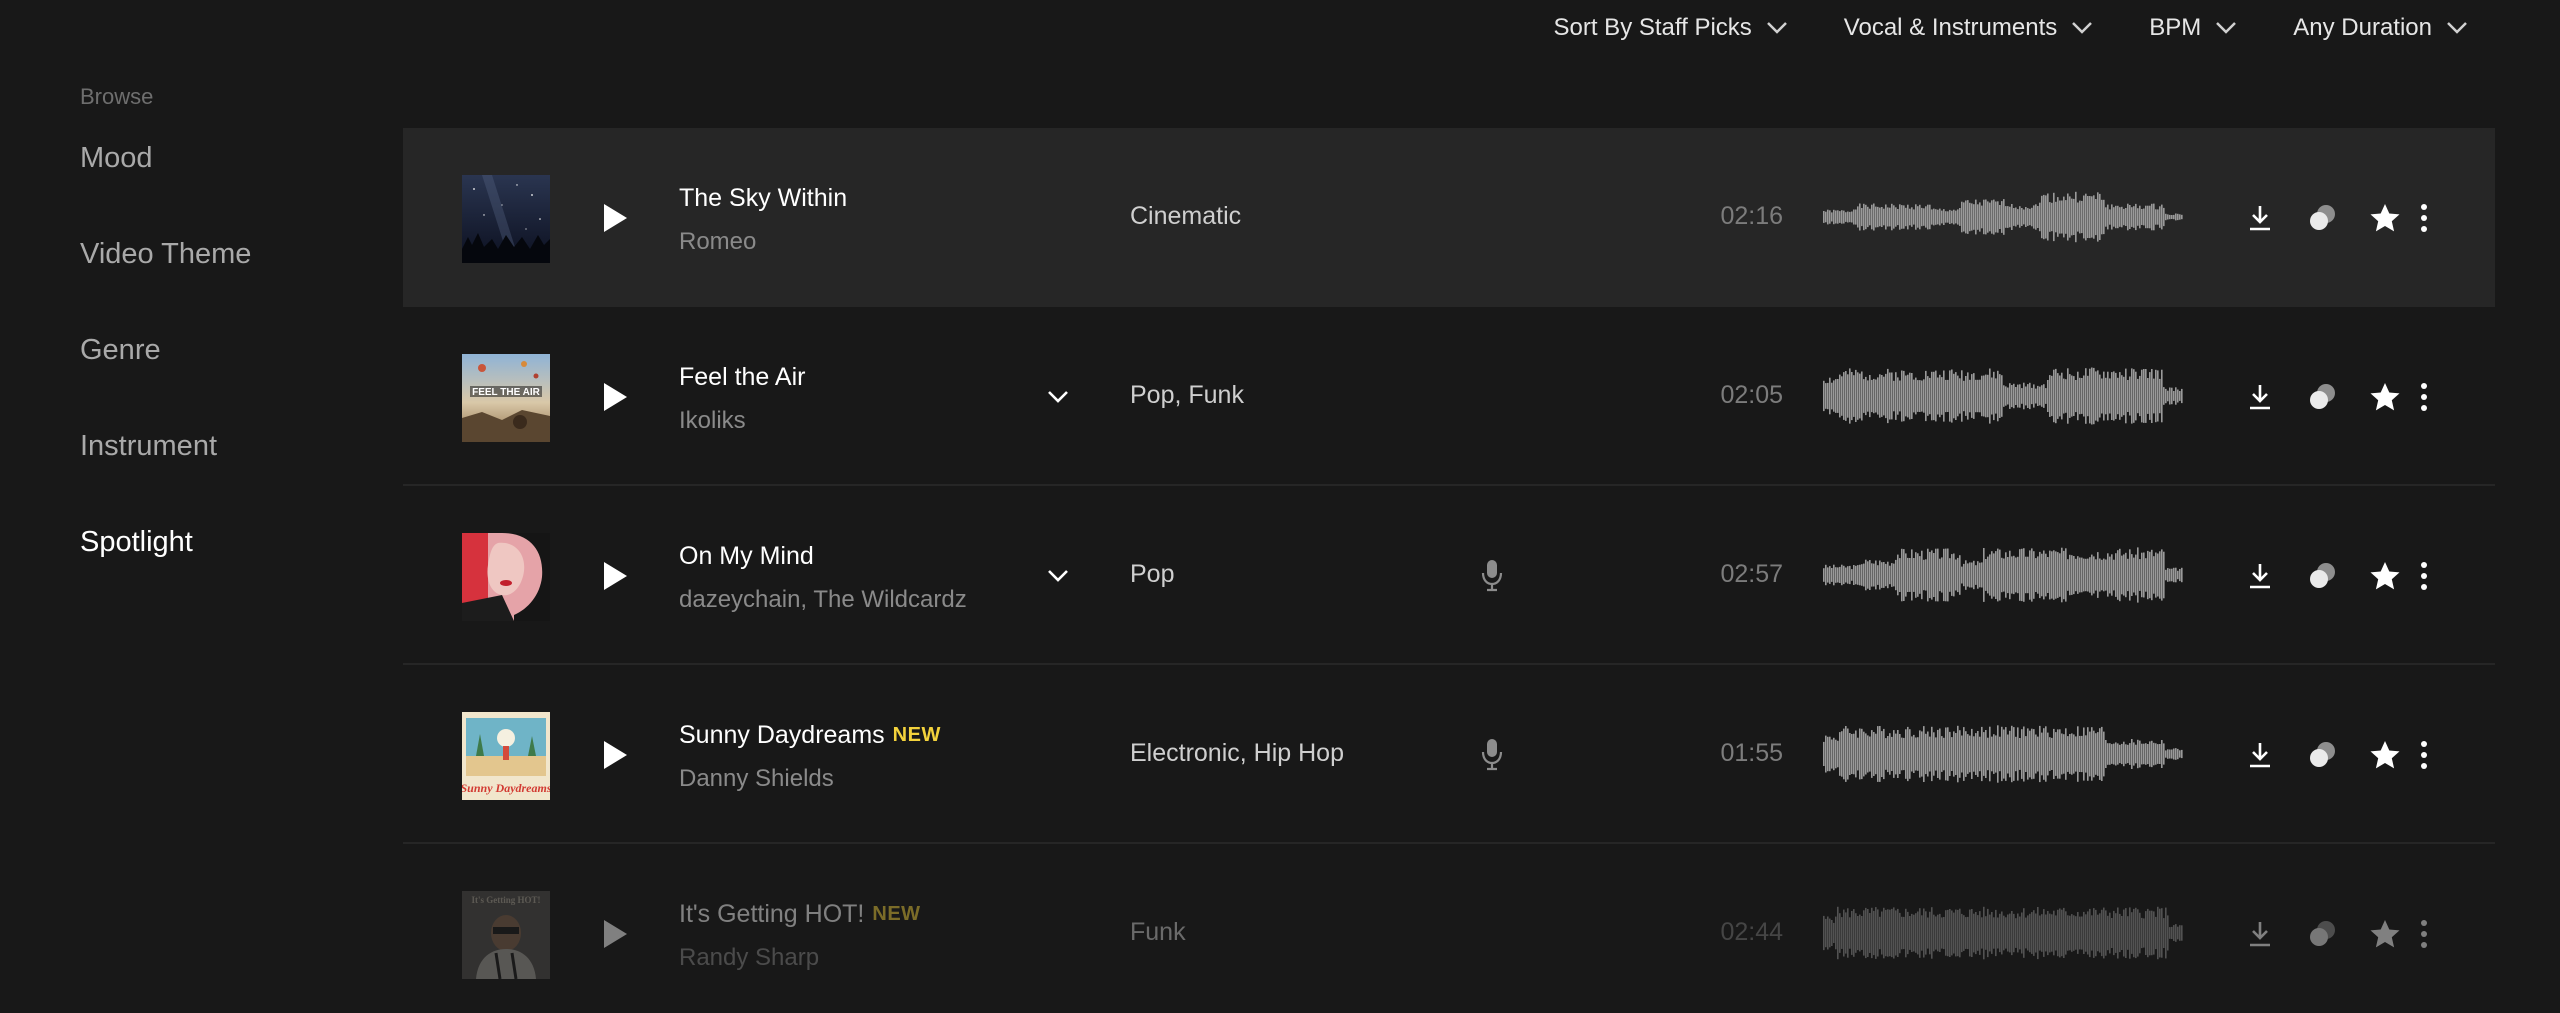  What do you see at coordinates (742, 377) in the screenshot?
I see `track-title: Feel the Air` at bounding box center [742, 377].